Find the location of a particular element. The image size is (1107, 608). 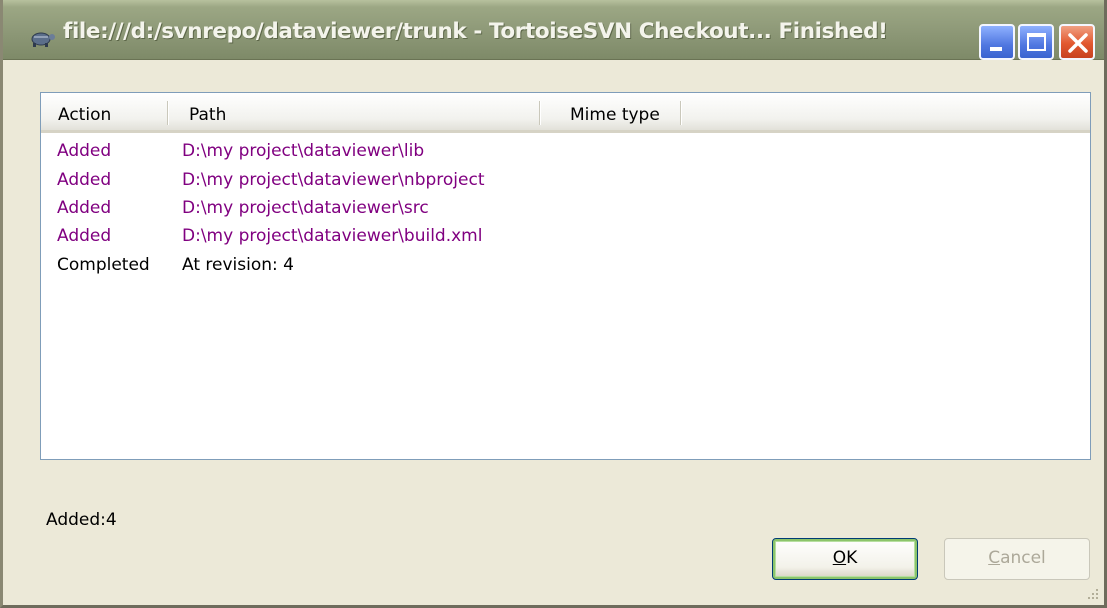

list-header: Action Path Mime type is located at coordinates (565, 113).